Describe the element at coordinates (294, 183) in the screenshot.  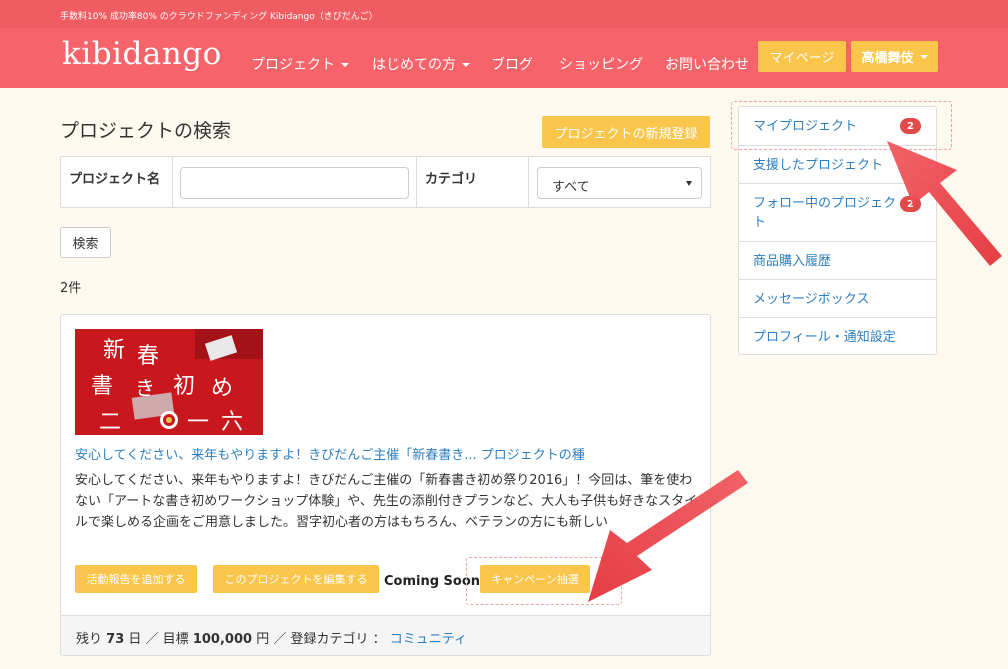
I see `project-name-input` at that location.